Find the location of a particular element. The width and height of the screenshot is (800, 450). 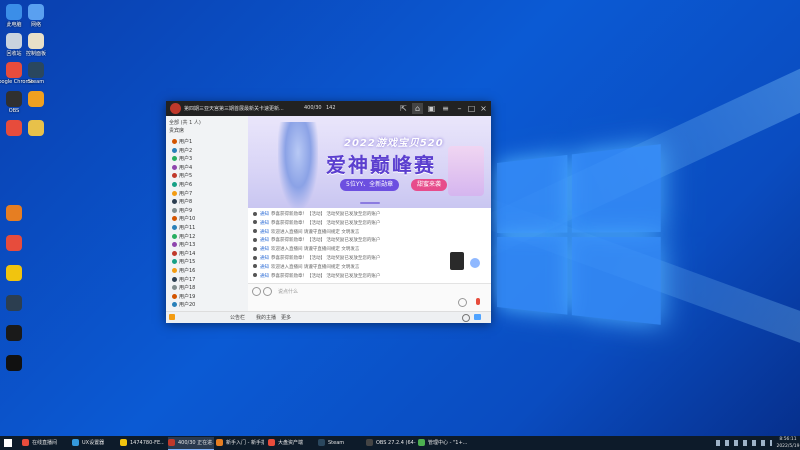

emoji-icon is located at coordinates (256, 291).